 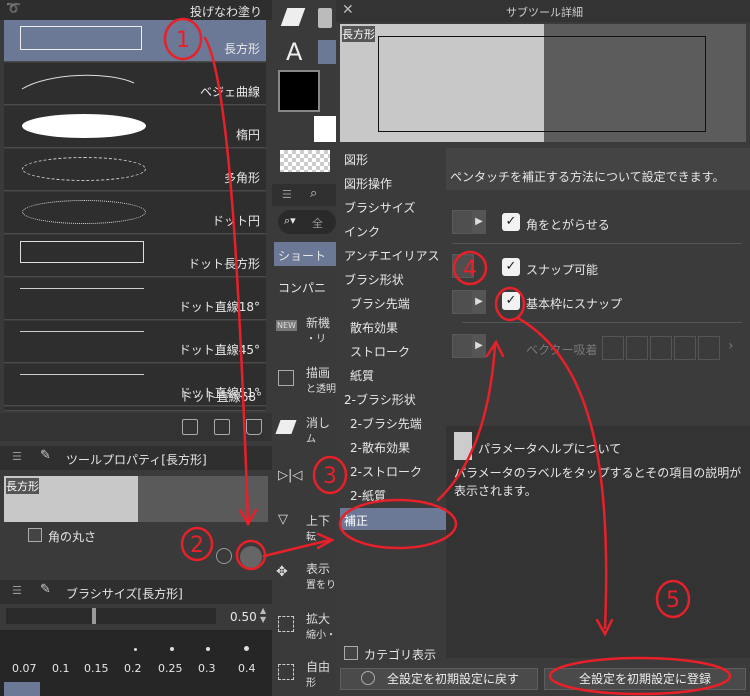 I want to click on eraser-icon, so click(x=293, y=17).